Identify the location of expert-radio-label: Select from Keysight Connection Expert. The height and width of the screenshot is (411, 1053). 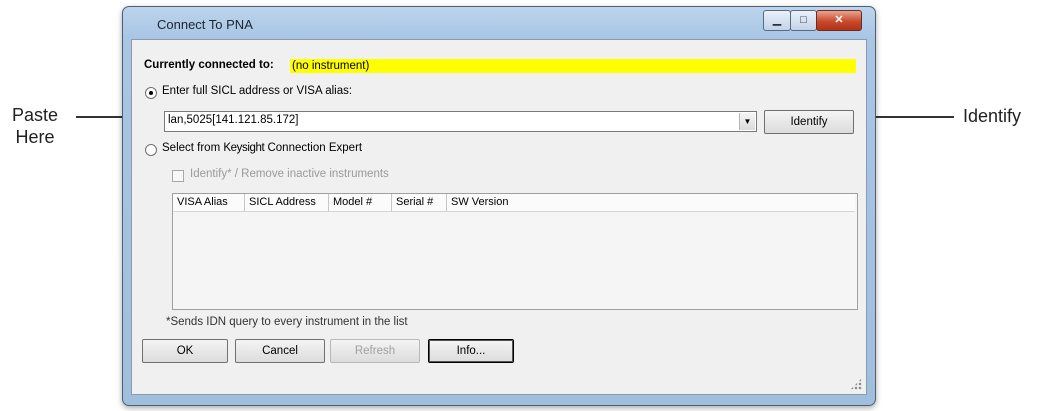
(262, 148).